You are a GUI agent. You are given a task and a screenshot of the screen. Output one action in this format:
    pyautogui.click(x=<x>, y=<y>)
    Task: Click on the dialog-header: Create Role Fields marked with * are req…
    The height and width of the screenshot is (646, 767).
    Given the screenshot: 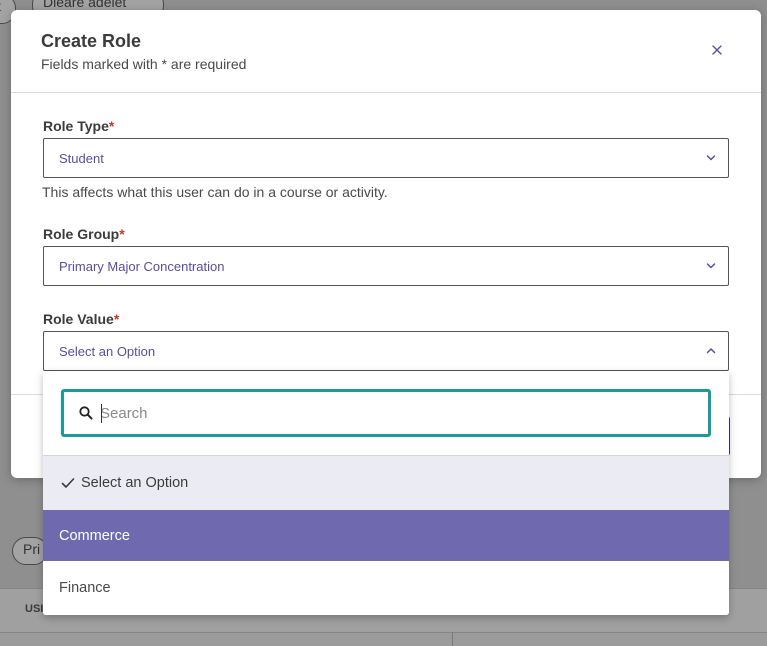 What is the action you would take?
    pyautogui.click(x=386, y=51)
    